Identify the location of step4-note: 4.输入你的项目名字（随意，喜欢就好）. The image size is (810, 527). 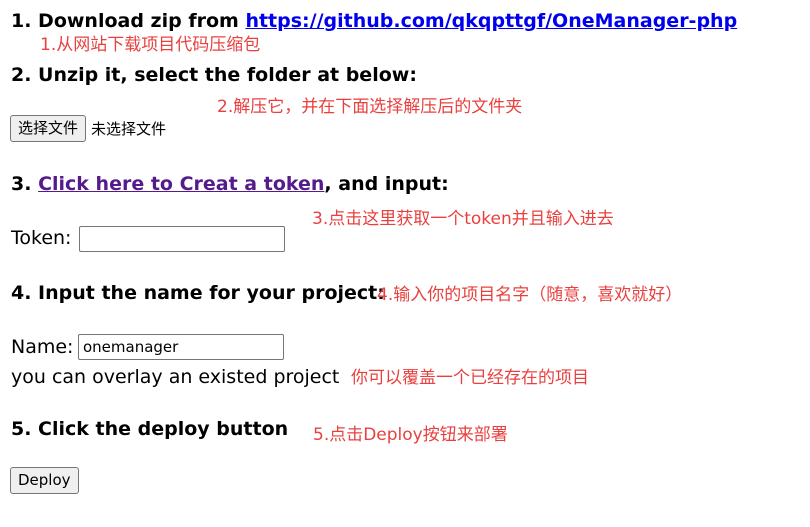
(530, 295).